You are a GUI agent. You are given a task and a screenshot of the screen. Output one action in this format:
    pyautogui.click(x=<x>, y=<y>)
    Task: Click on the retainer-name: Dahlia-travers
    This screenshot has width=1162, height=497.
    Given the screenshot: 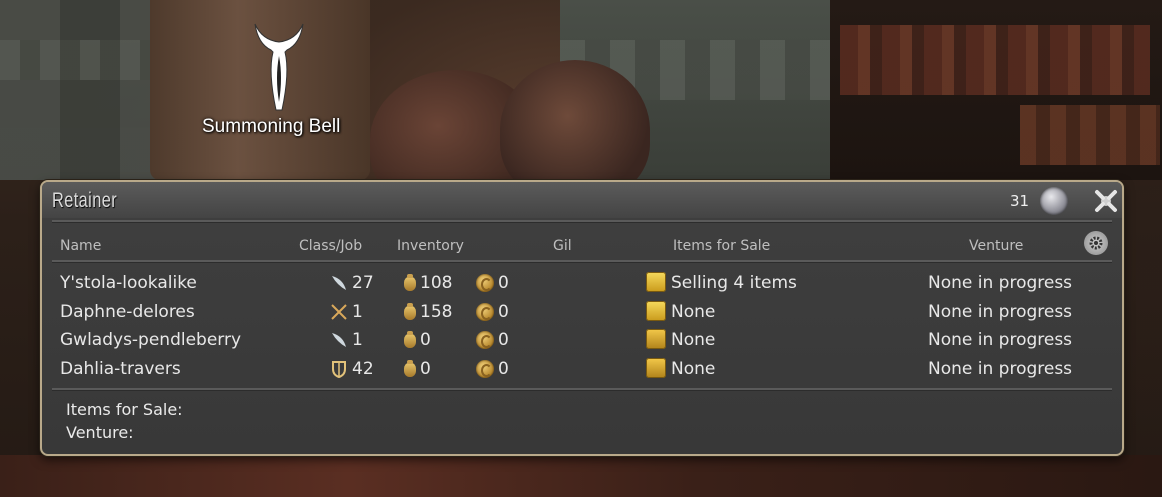 What is the action you would take?
    pyautogui.click(x=120, y=369)
    